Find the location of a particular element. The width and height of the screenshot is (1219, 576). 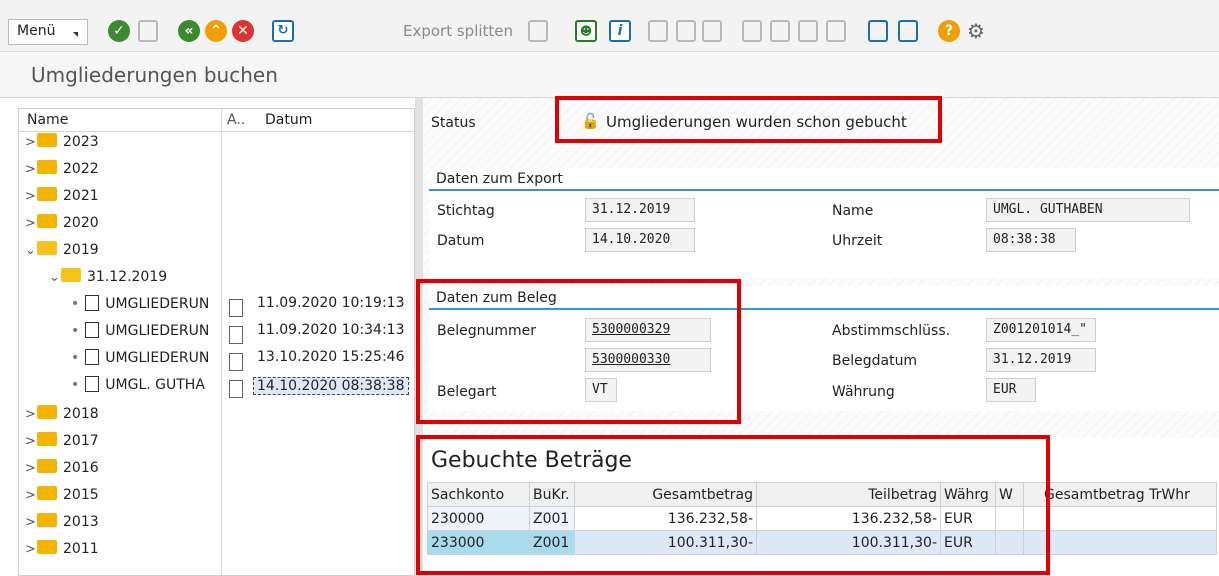

tree-doc-row-selected: • UMGL. GUTHA 14.10.2020 08:38:38 is located at coordinates (242, 389).